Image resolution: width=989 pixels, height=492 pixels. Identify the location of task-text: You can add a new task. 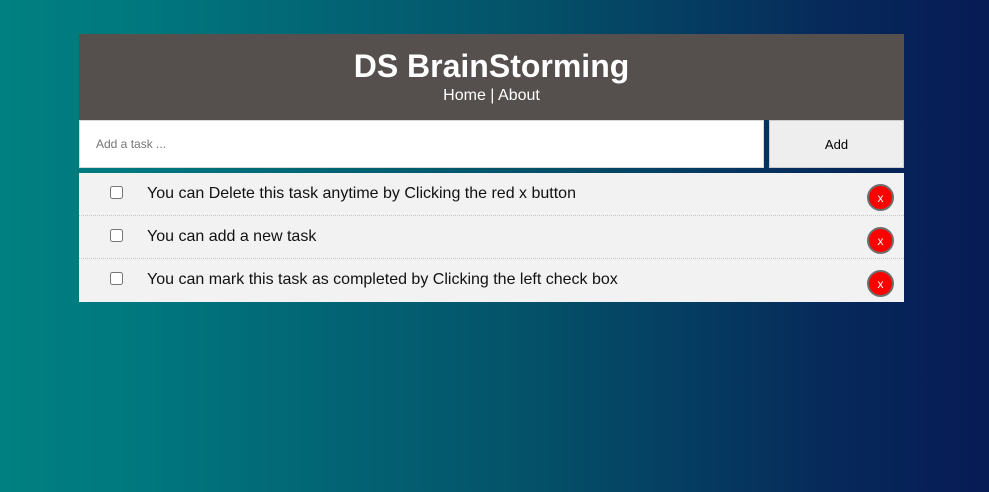
(232, 236).